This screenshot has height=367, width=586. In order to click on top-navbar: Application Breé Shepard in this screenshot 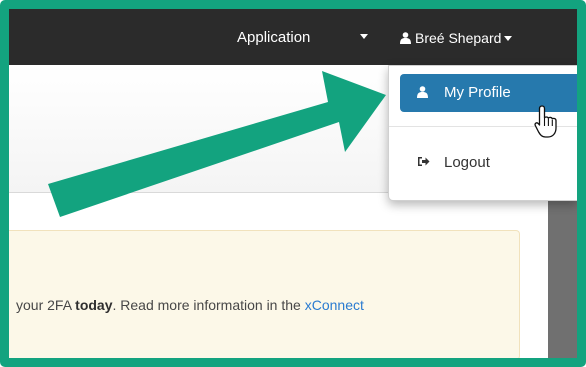, I will do `click(293, 37)`.